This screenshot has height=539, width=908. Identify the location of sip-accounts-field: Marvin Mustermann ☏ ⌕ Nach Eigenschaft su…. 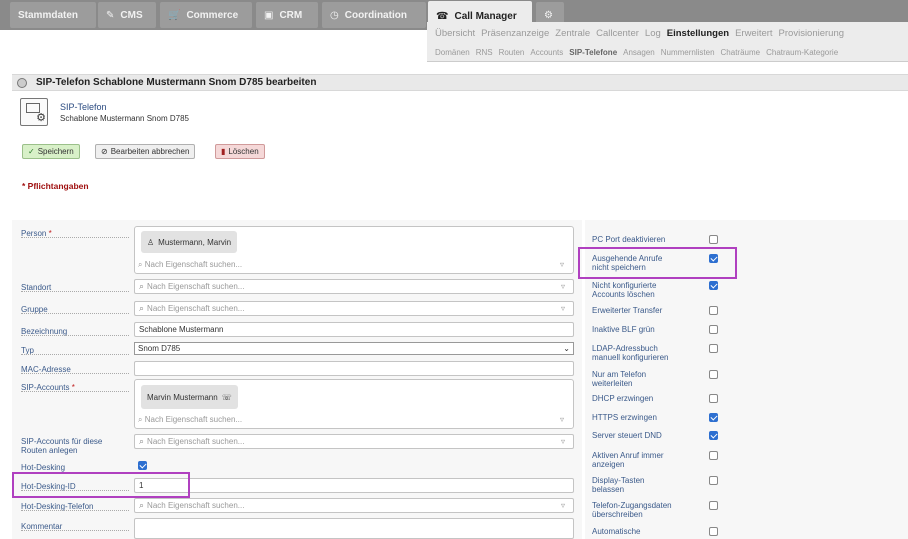
(354, 404).